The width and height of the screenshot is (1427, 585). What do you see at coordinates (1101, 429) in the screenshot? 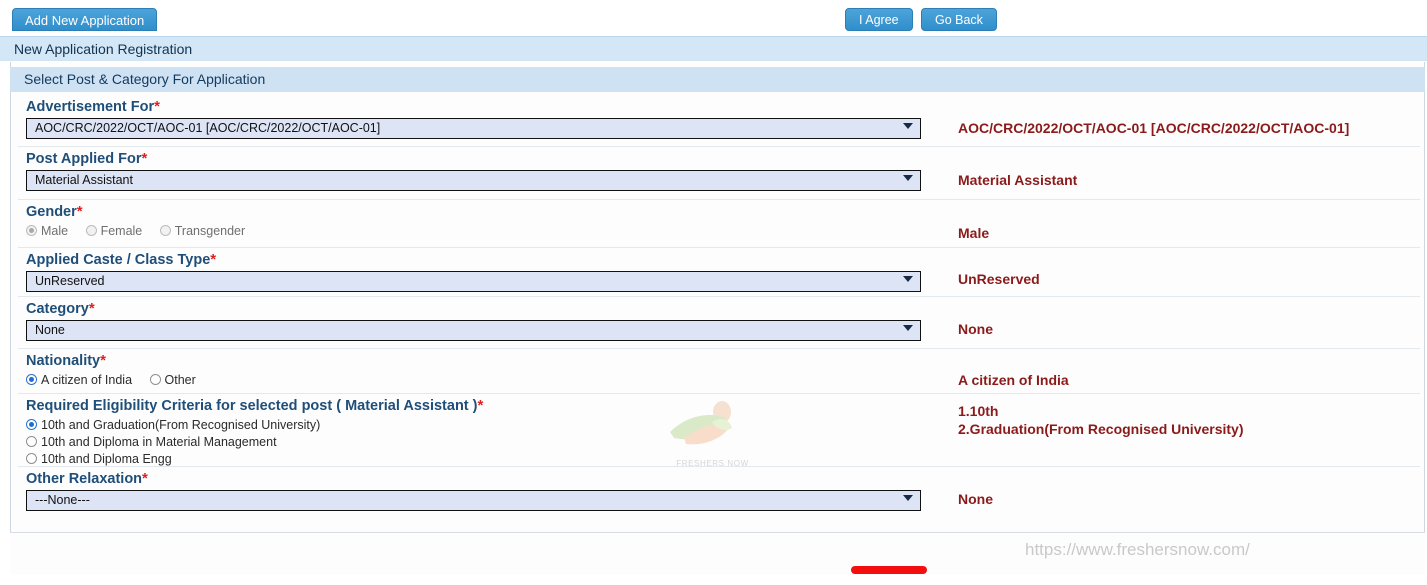
I see `summary-eligibility-line-2: 2.Graduation(From Recognised University)` at bounding box center [1101, 429].